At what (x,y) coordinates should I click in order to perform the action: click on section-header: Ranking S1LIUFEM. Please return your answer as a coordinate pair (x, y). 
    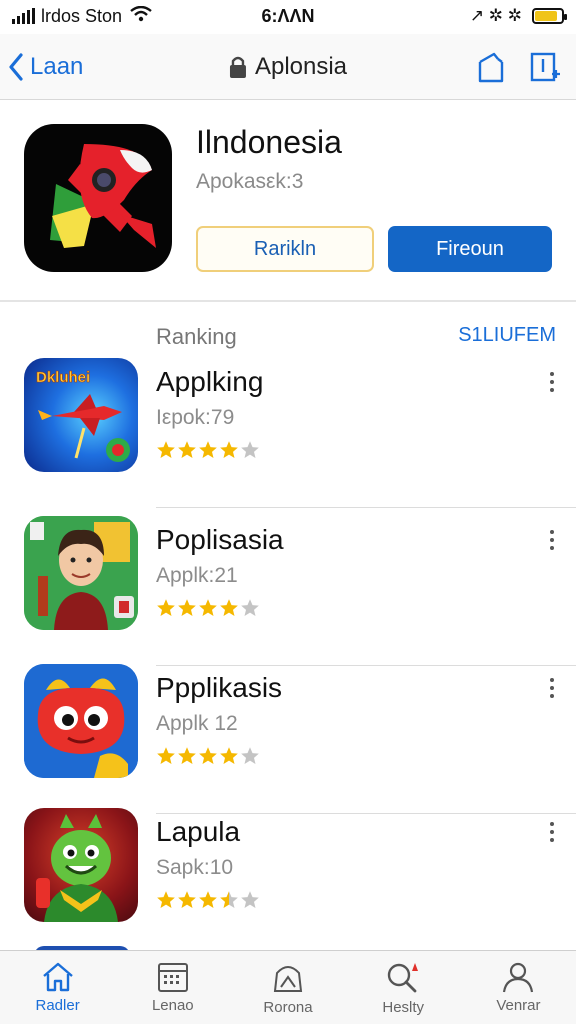
    Looking at the image, I should click on (356, 339).